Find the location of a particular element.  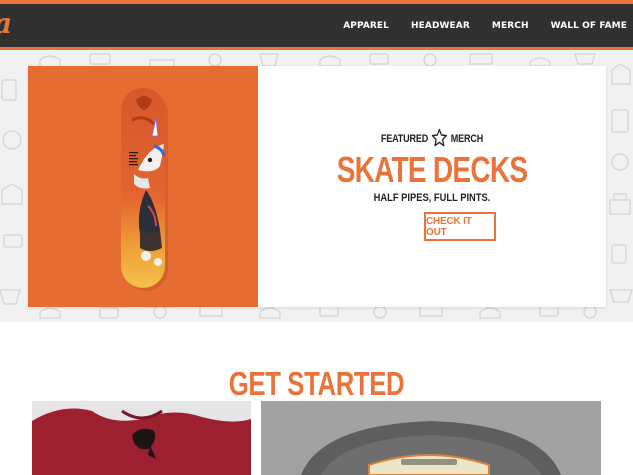

main-navbar: a APPAREL HEADWEAR MERCH WALL OF FAME is located at coordinates (316, 27).